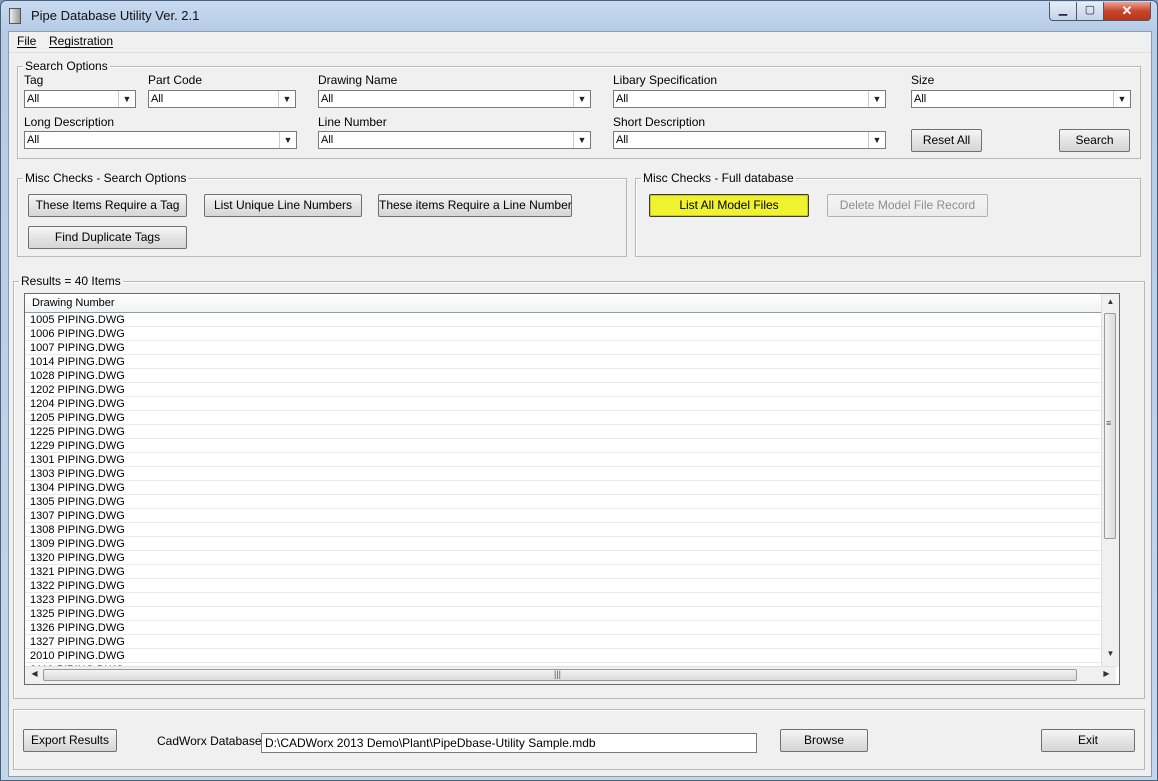  What do you see at coordinates (475, 205) in the screenshot?
I see `require-line-number-button: These items Require a Line Number` at bounding box center [475, 205].